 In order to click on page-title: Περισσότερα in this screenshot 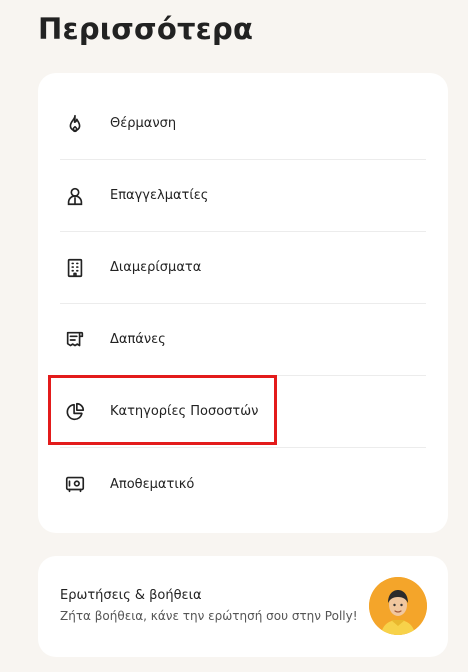, I will do `click(146, 29)`.